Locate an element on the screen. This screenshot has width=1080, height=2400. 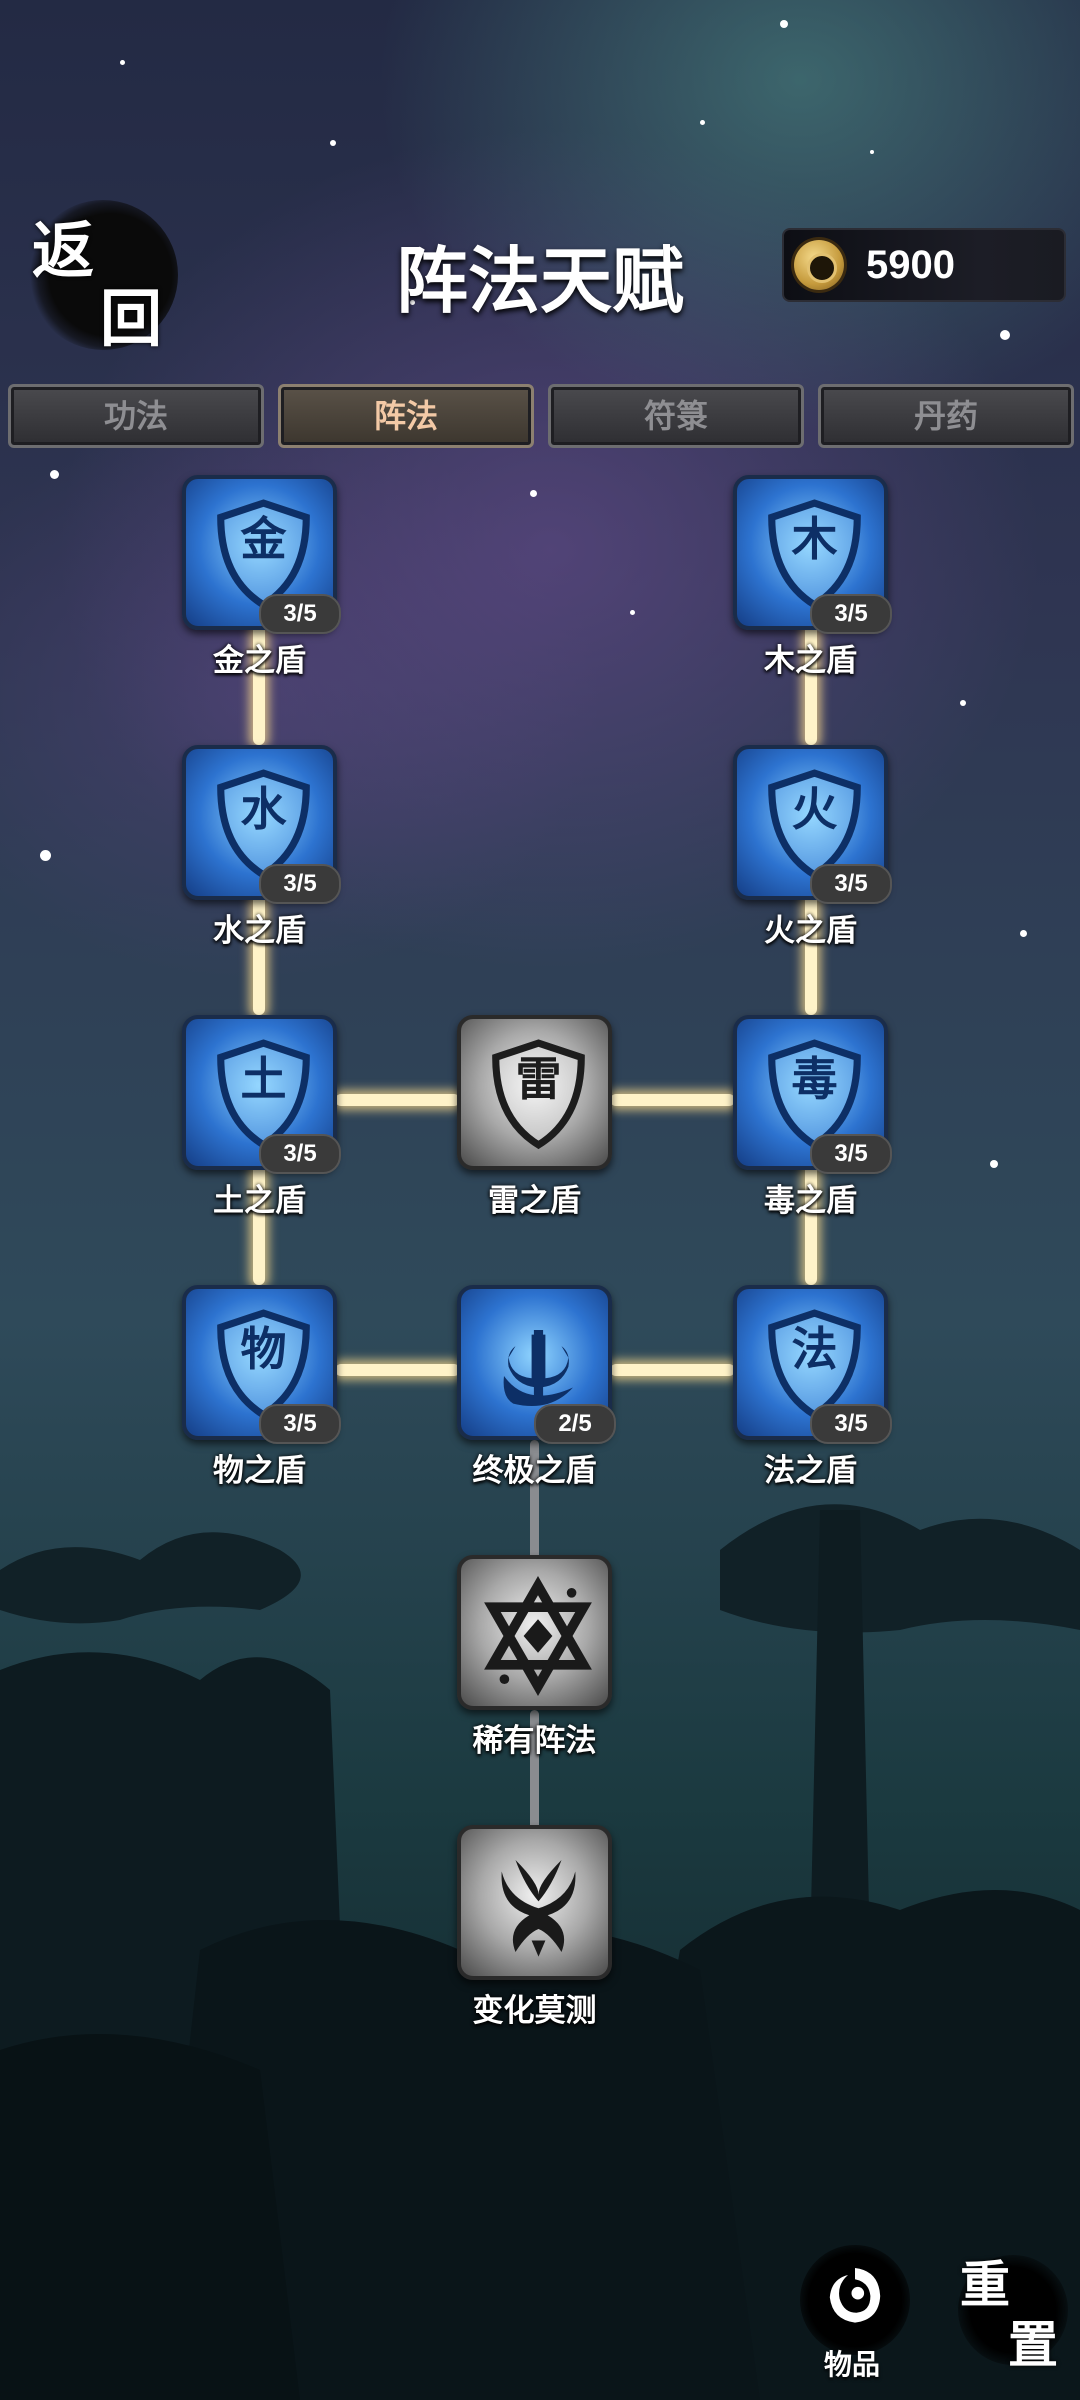
items-label: 物品 is located at coordinates (851, 2364).